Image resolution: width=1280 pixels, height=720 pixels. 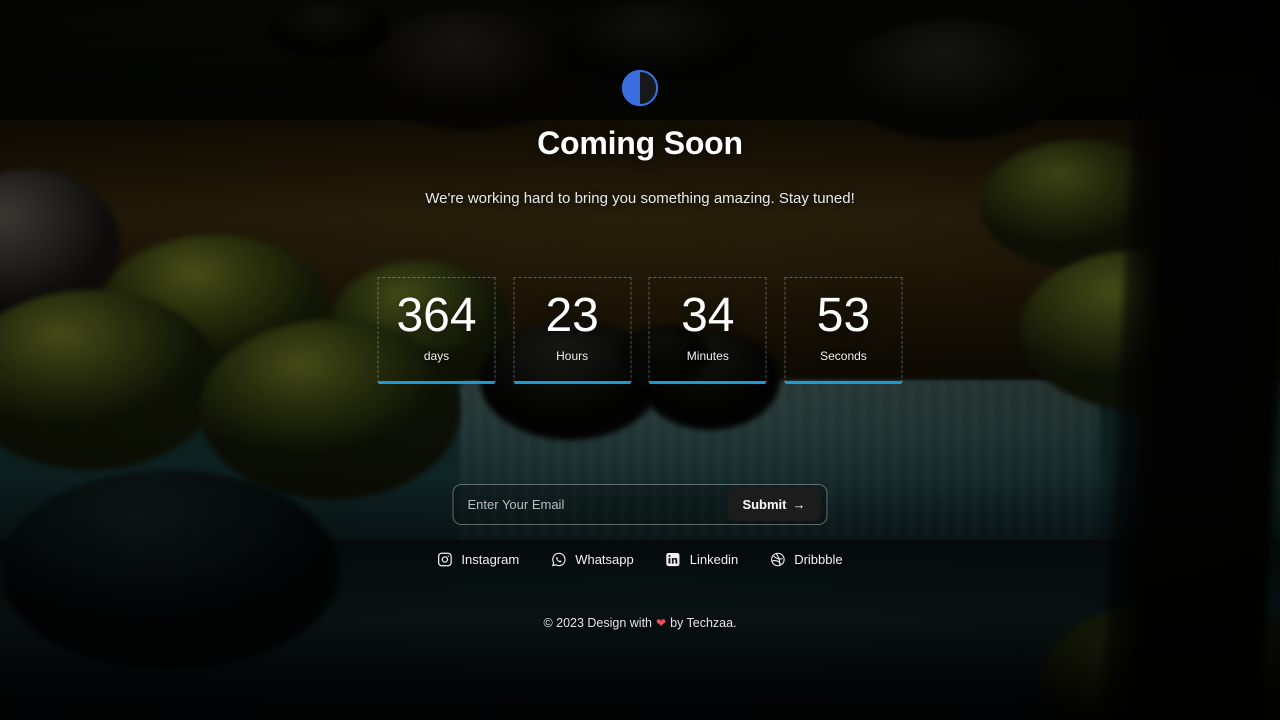 I want to click on countdown-label-minutes: Minutes, so click(x=707, y=355).